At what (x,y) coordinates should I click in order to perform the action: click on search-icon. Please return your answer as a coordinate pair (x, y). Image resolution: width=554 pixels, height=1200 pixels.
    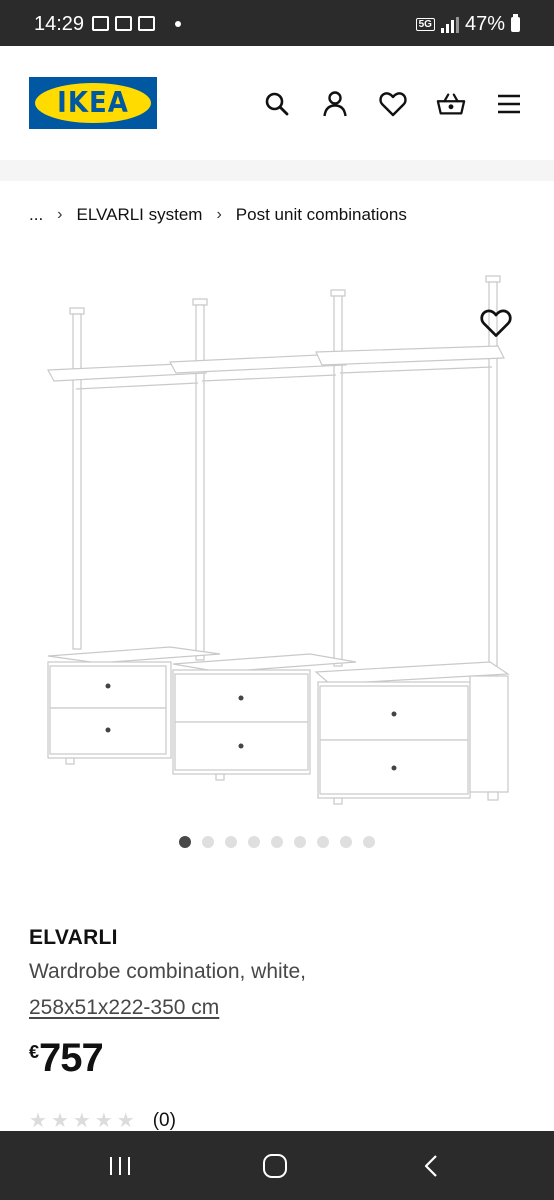
    Looking at the image, I should click on (277, 104).